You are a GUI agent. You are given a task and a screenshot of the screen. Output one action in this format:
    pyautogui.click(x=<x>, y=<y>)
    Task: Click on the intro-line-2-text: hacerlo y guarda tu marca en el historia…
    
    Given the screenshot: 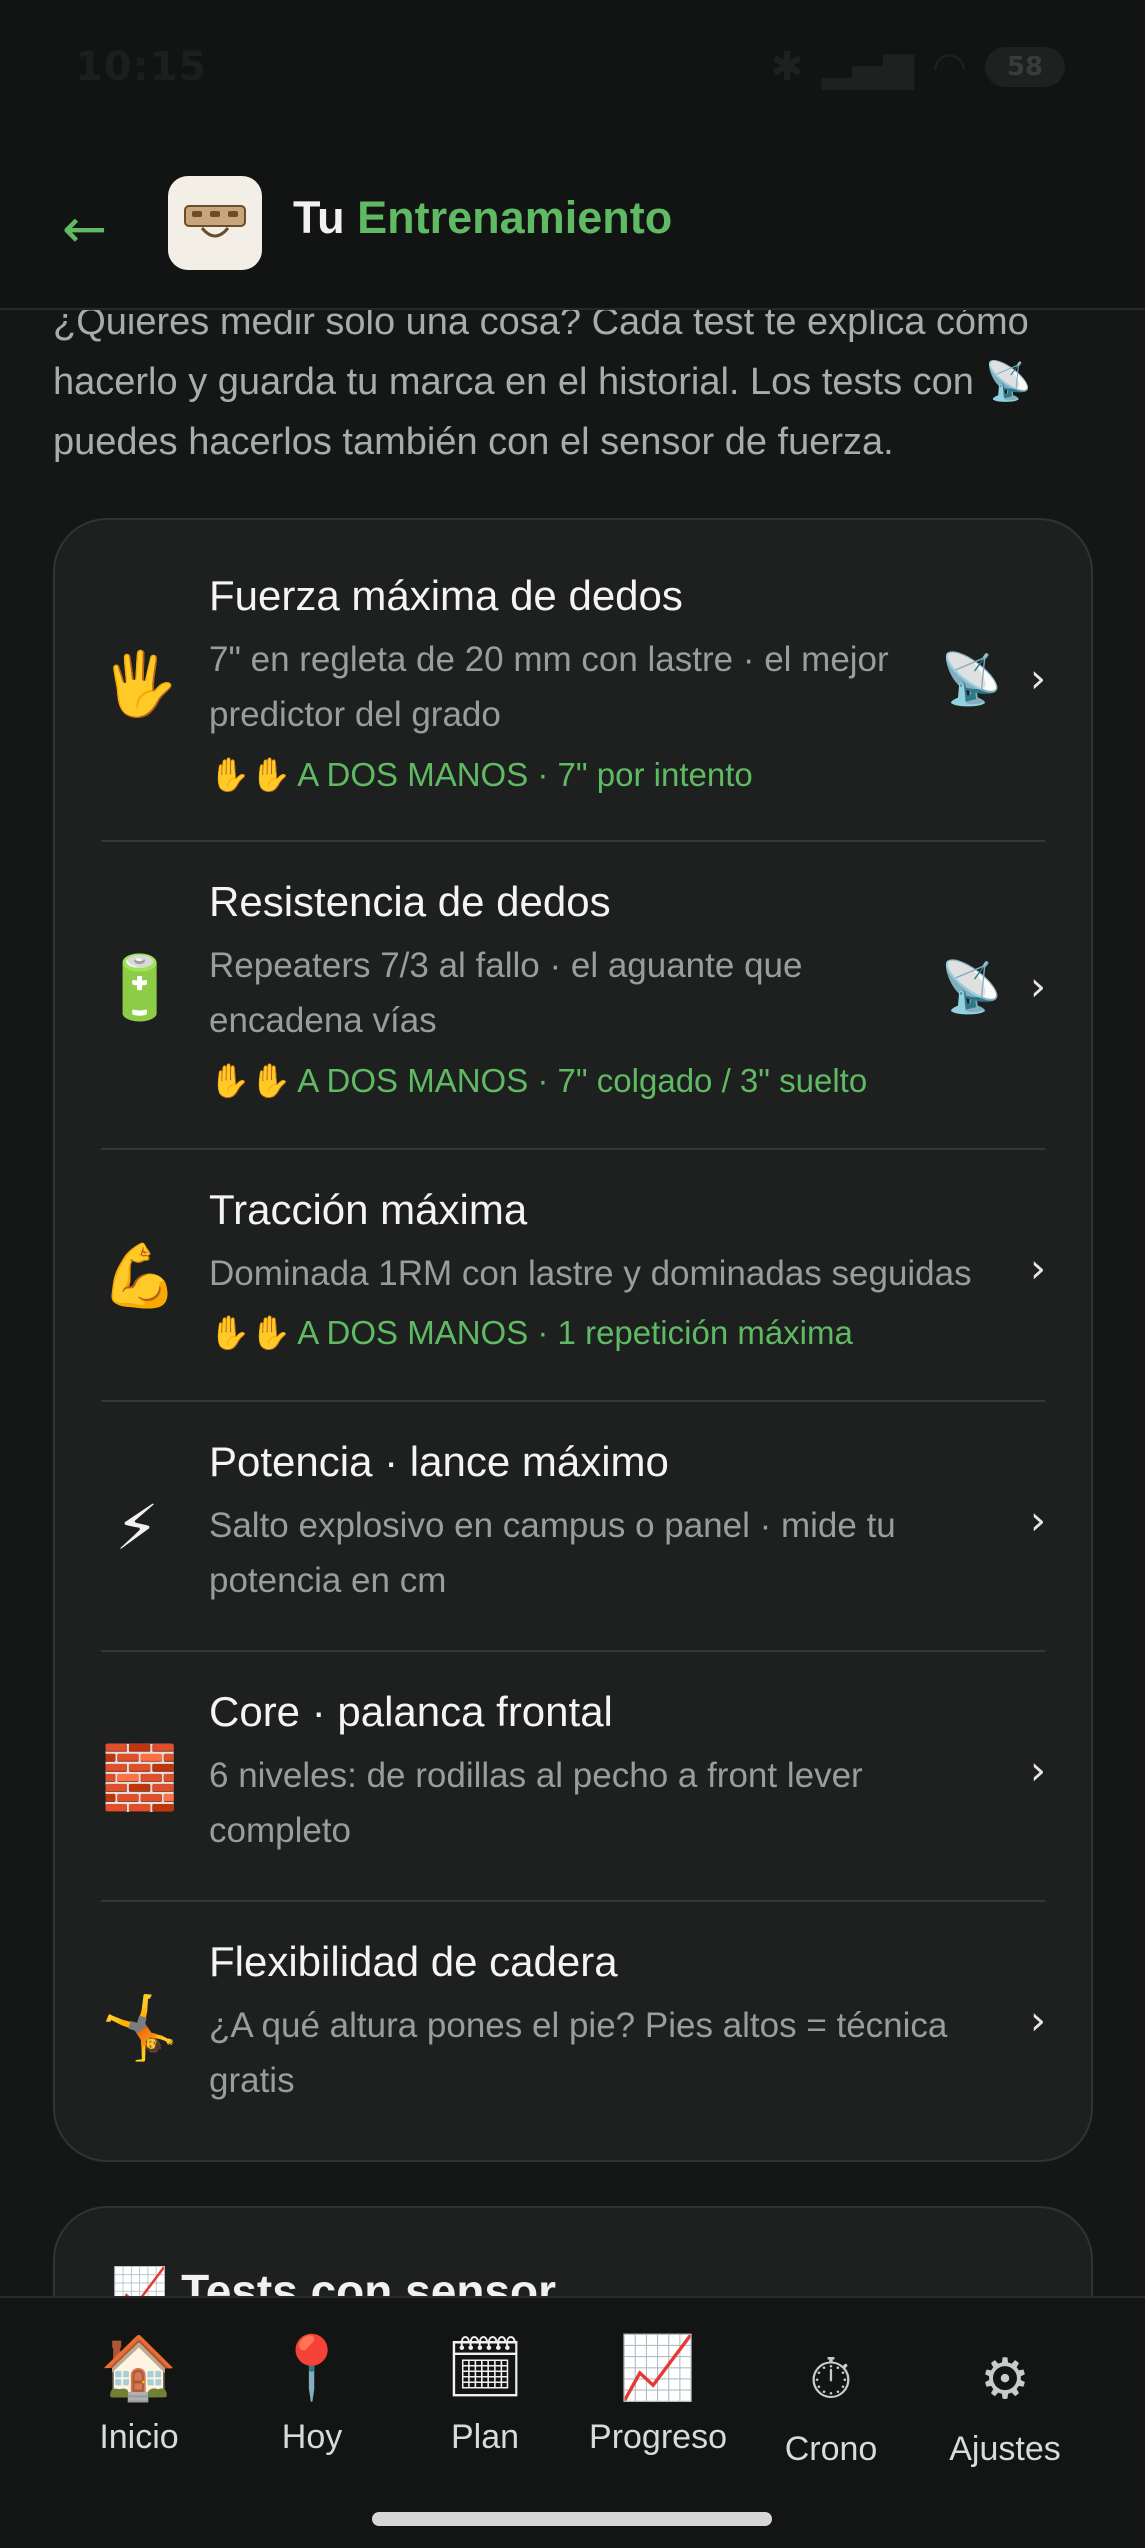 What is the action you would take?
    pyautogui.click(x=513, y=382)
    